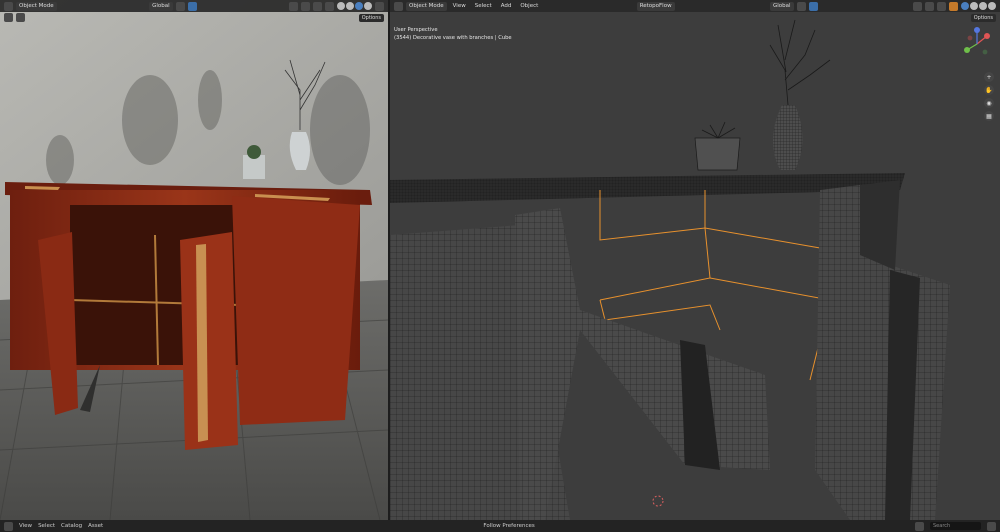  I want to click on menu-object: Object, so click(529, 6).